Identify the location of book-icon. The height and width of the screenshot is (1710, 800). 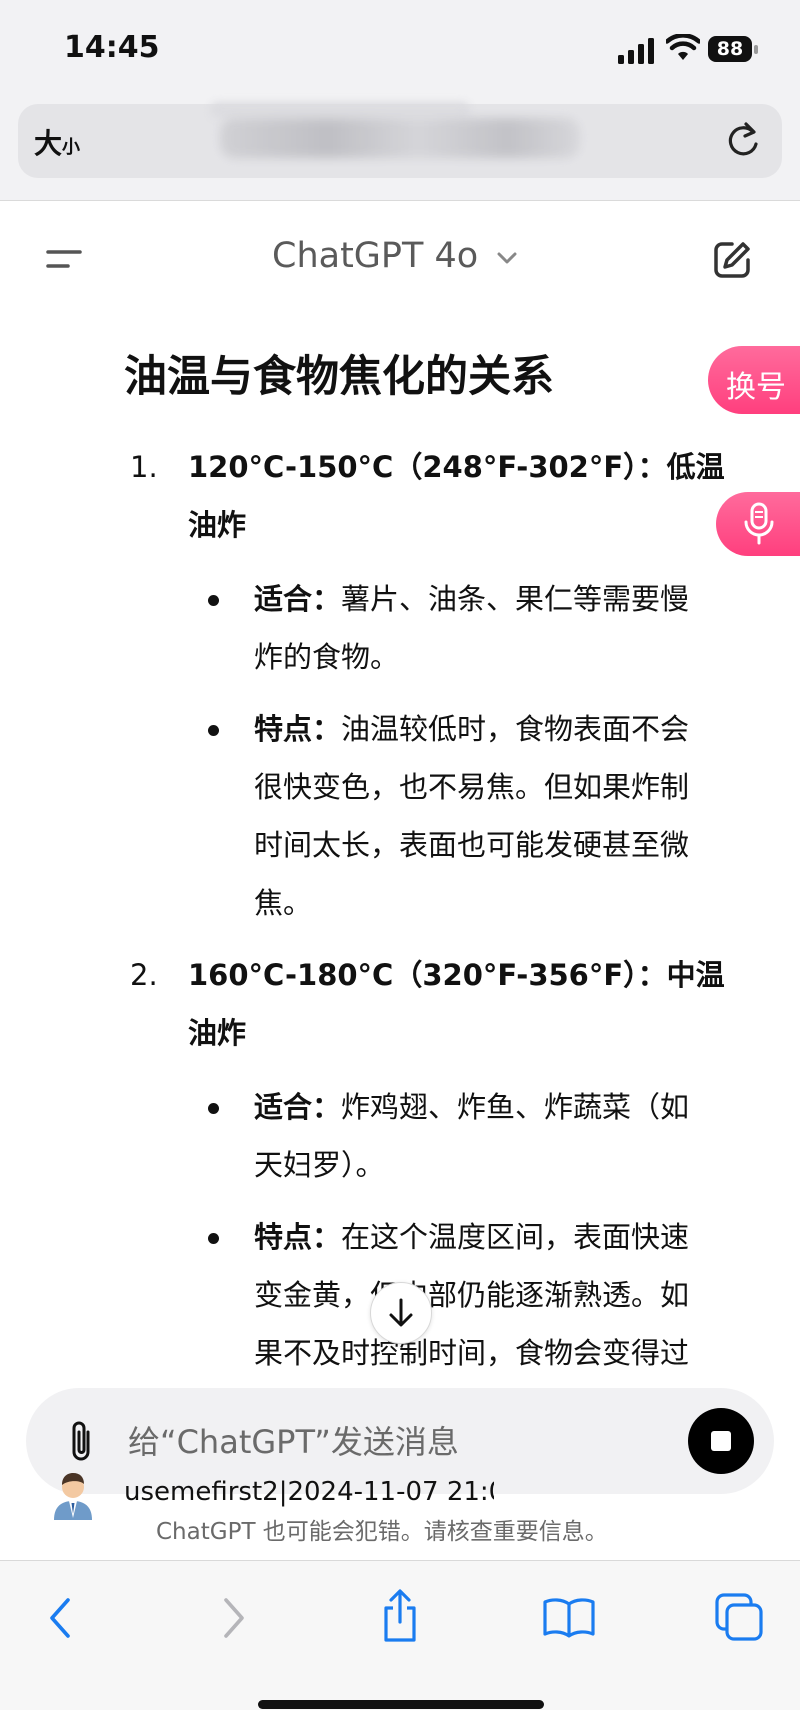
(569, 1617).